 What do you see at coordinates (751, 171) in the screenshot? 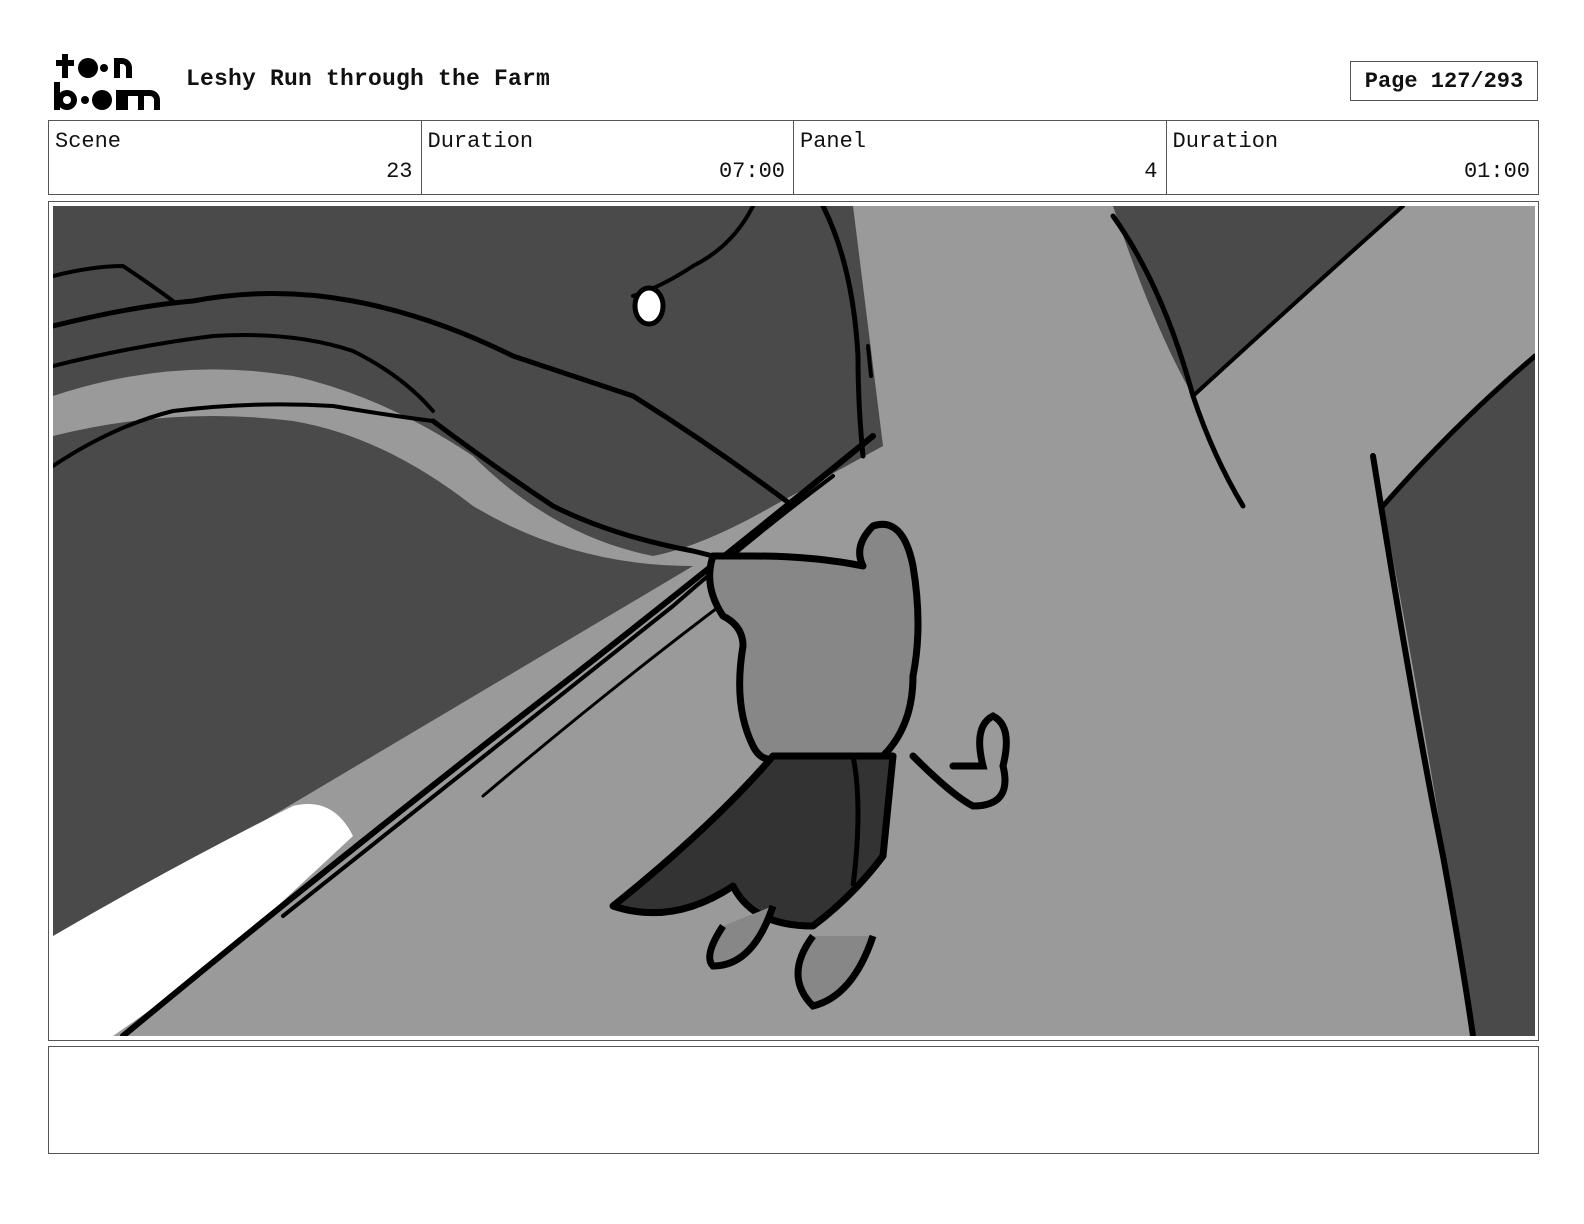
I see `scene-duration-value: 07:00` at bounding box center [751, 171].